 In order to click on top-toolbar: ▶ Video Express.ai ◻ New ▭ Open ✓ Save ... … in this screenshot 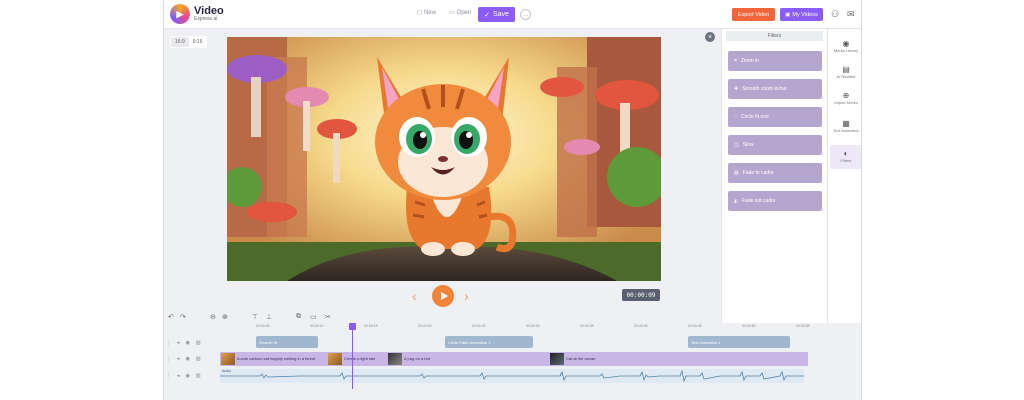, I will do `click(512, 14)`.